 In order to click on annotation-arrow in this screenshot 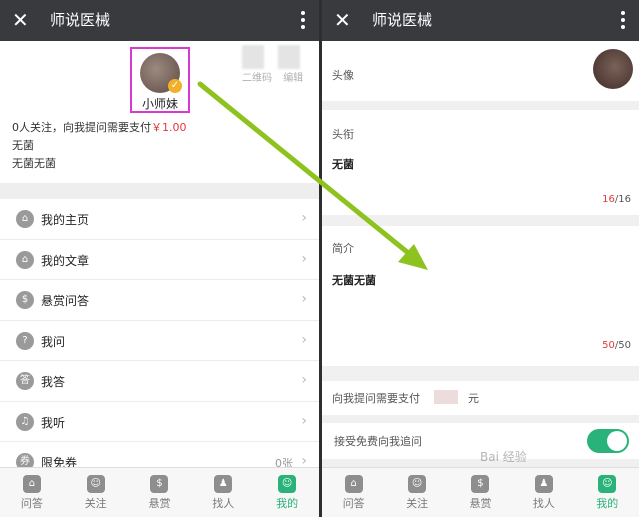, I will do `click(312, 175)`.